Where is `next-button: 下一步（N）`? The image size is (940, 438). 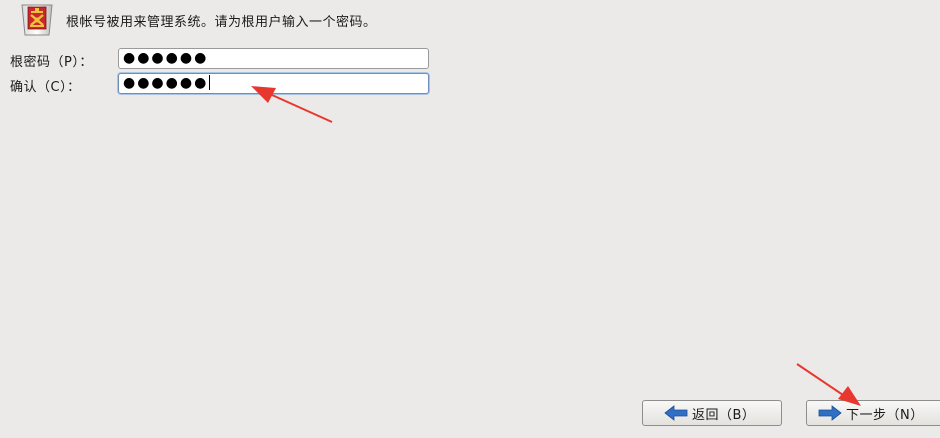
next-button: 下一步（N） is located at coordinates (873, 413).